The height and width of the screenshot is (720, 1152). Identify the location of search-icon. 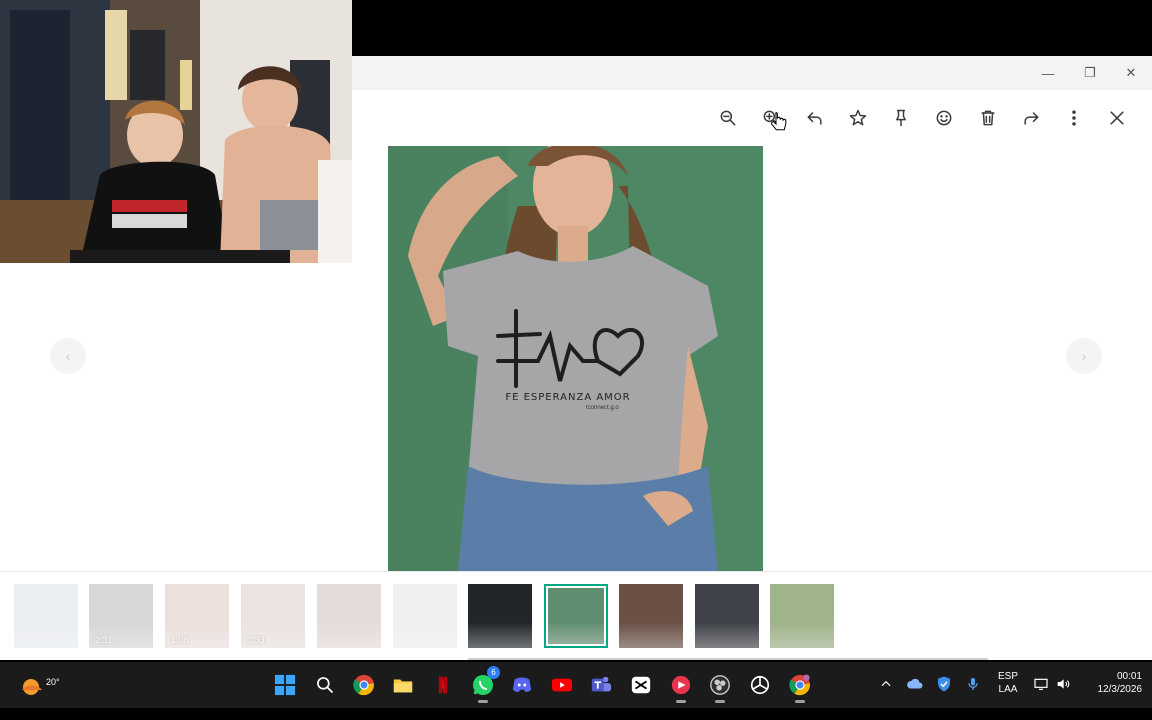
(325, 685).